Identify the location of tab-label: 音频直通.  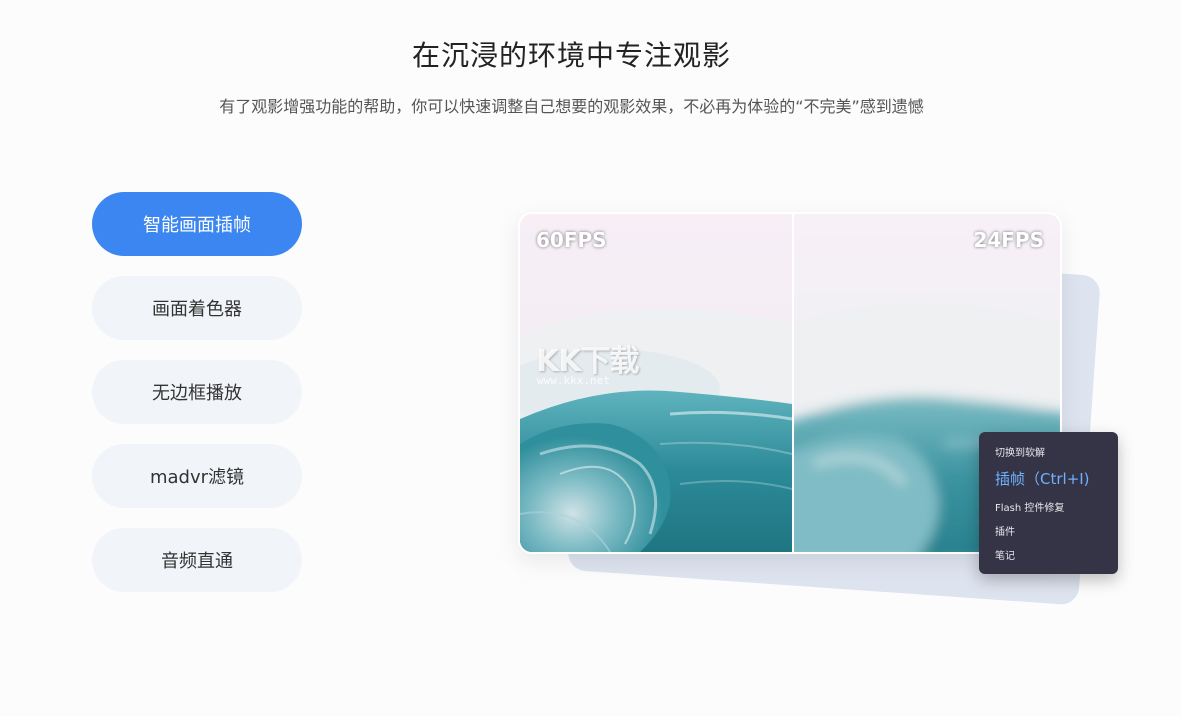
(197, 561).